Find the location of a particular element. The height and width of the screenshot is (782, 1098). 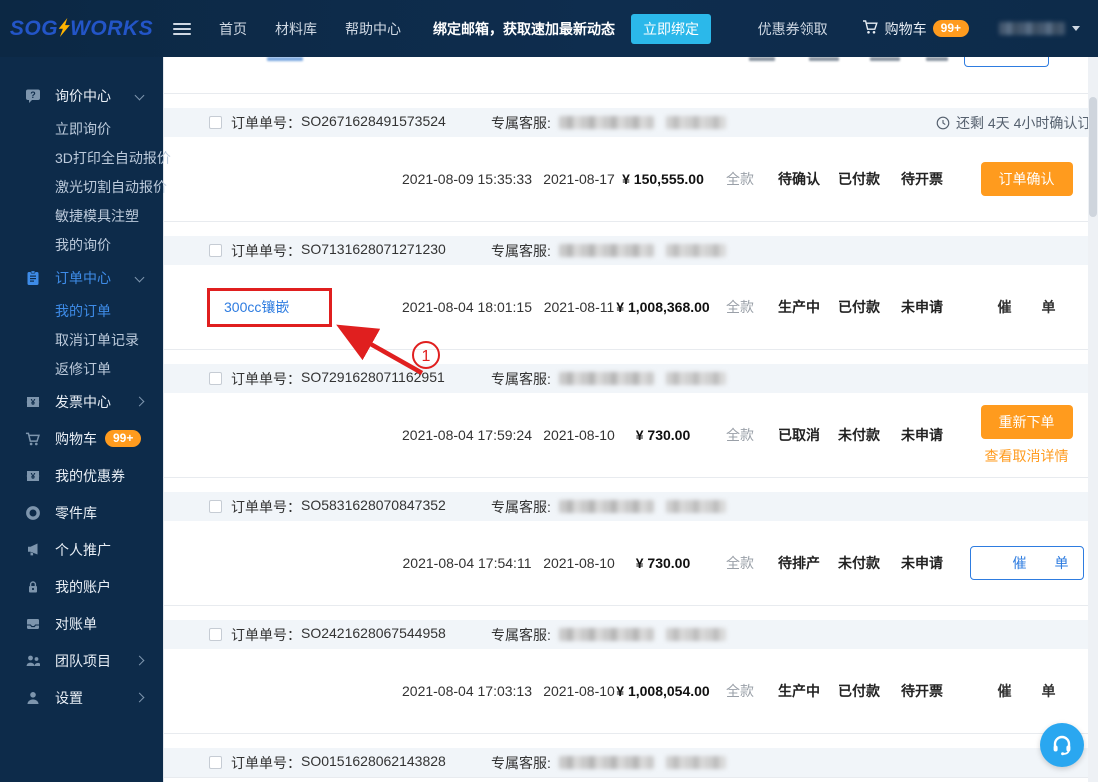

sidebar-item-label: 发票中心 is located at coordinates (83, 401).